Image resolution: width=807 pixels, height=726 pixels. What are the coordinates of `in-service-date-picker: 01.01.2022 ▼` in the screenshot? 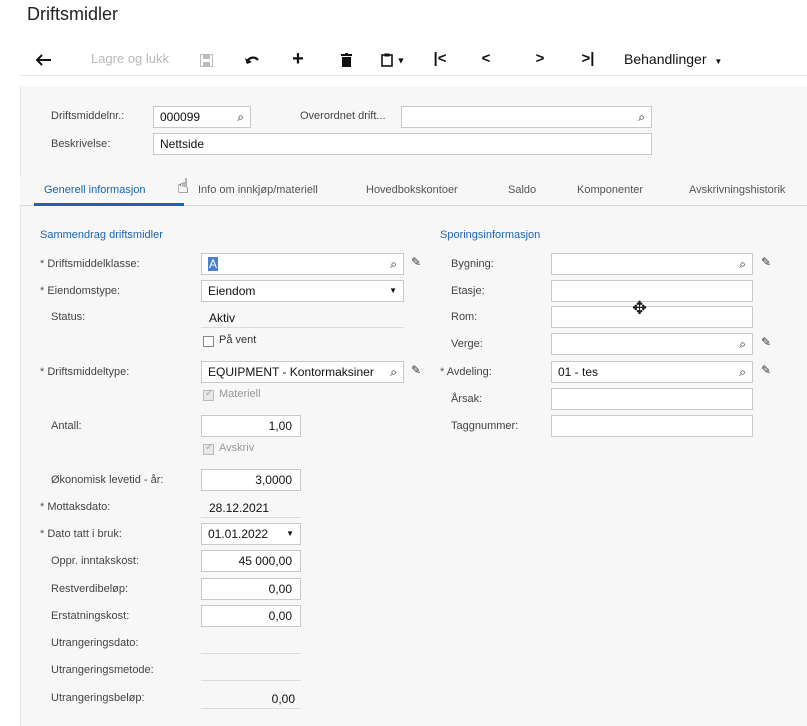 It's located at (251, 534).